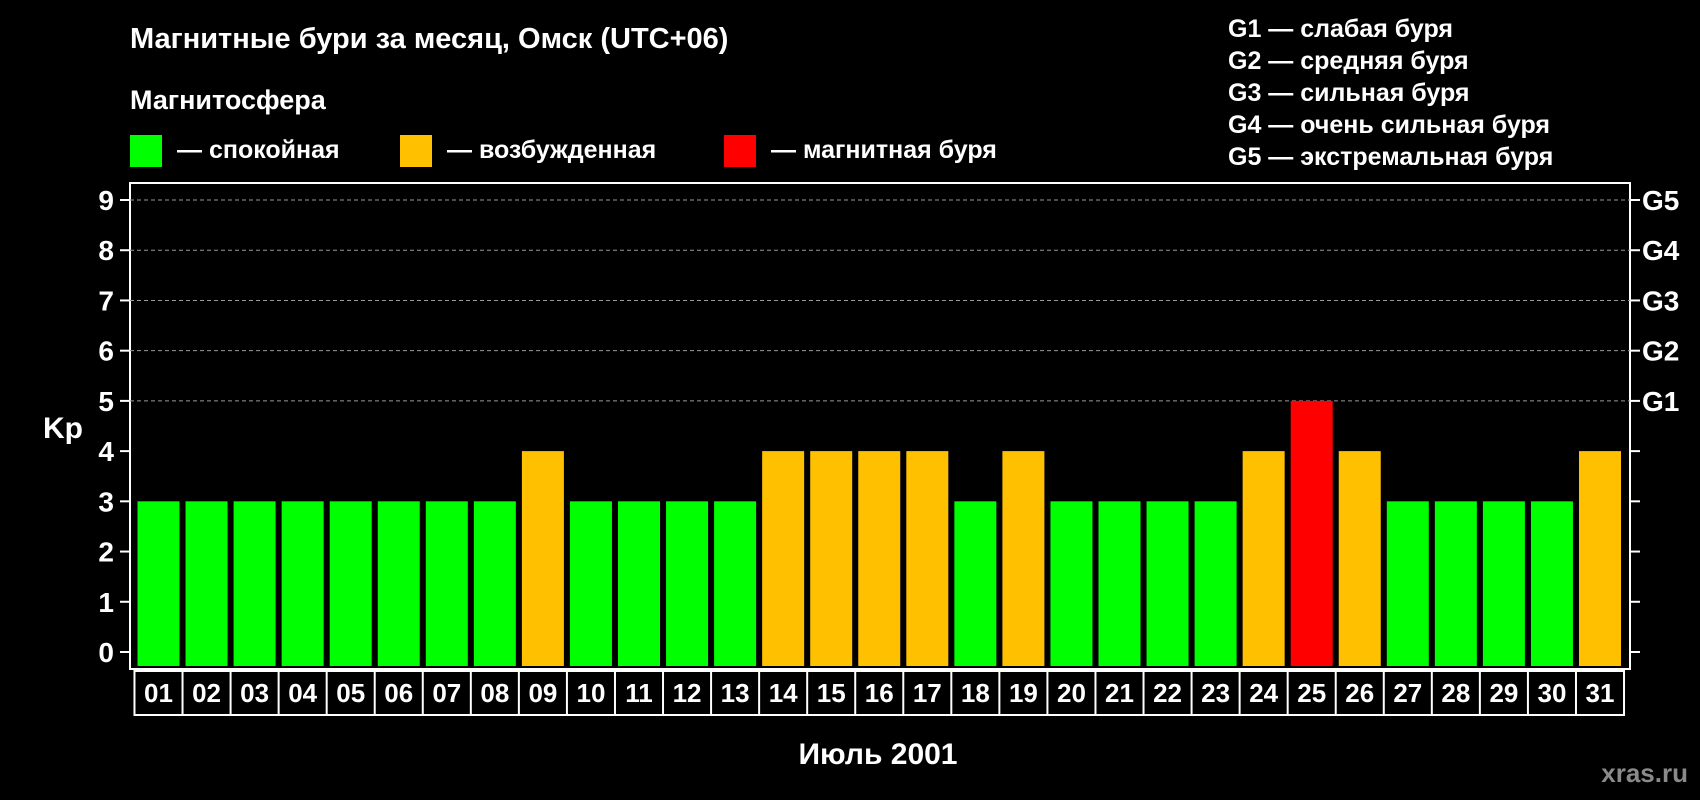 The width and height of the screenshot is (1700, 800). What do you see at coordinates (106, 652) in the screenshot?
I see `y-tick-label: 0` at bounding box center [106, 652].